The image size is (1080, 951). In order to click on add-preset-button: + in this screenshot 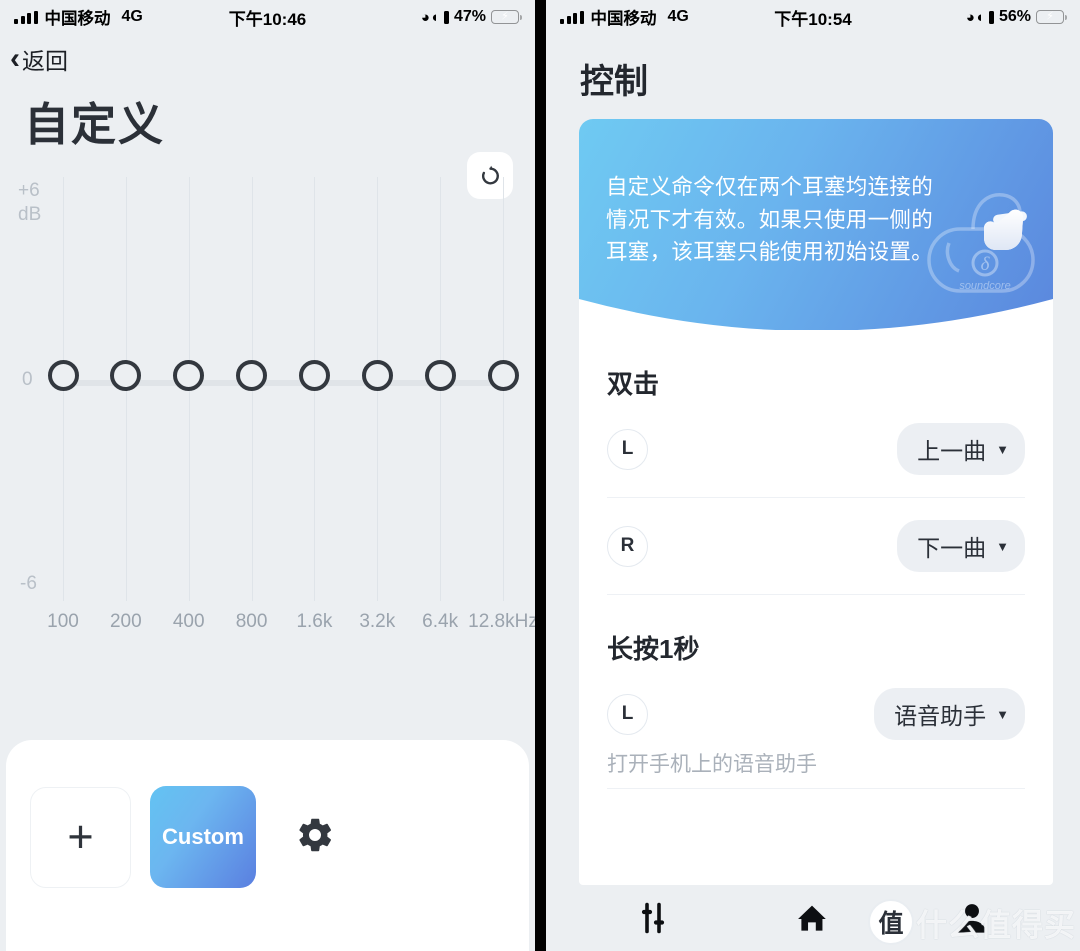, I will do `click(80, 837)`.